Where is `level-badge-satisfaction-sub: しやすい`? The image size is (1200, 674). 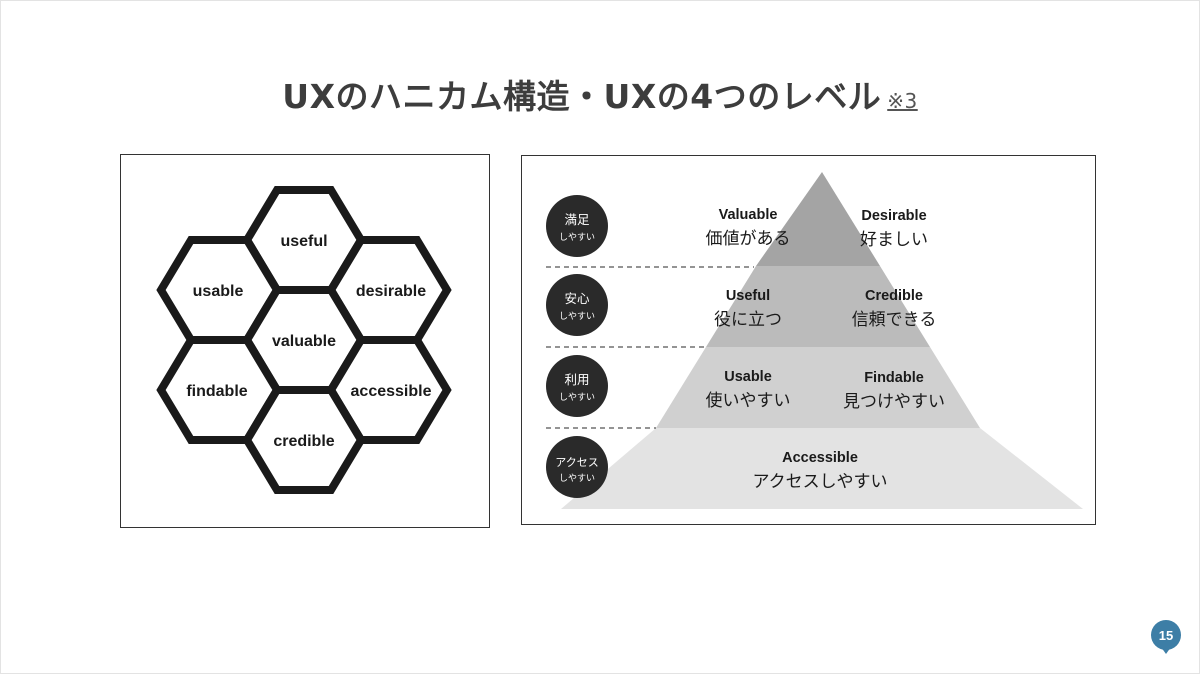 level-badge-satisfaction-sub: しやすい is located at coordinates (577, 237).